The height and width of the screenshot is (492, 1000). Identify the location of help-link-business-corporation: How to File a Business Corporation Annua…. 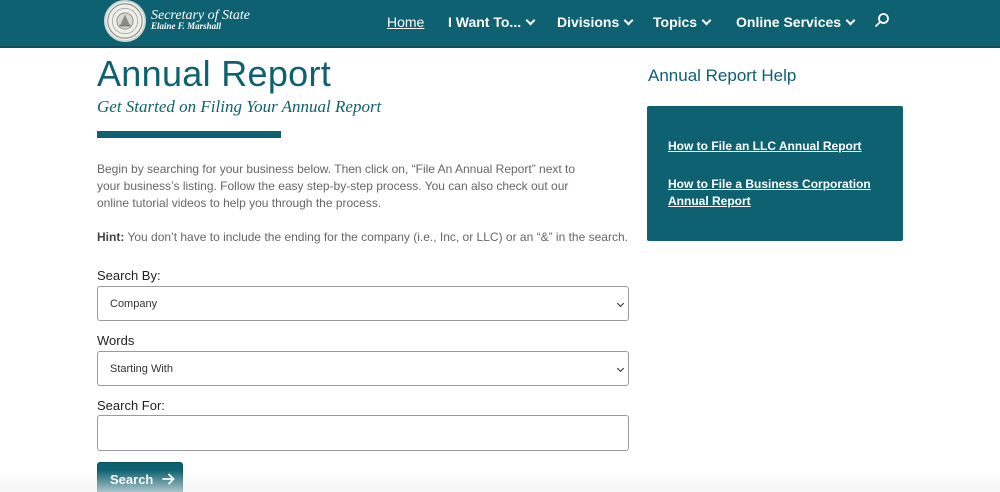
(778, 193).